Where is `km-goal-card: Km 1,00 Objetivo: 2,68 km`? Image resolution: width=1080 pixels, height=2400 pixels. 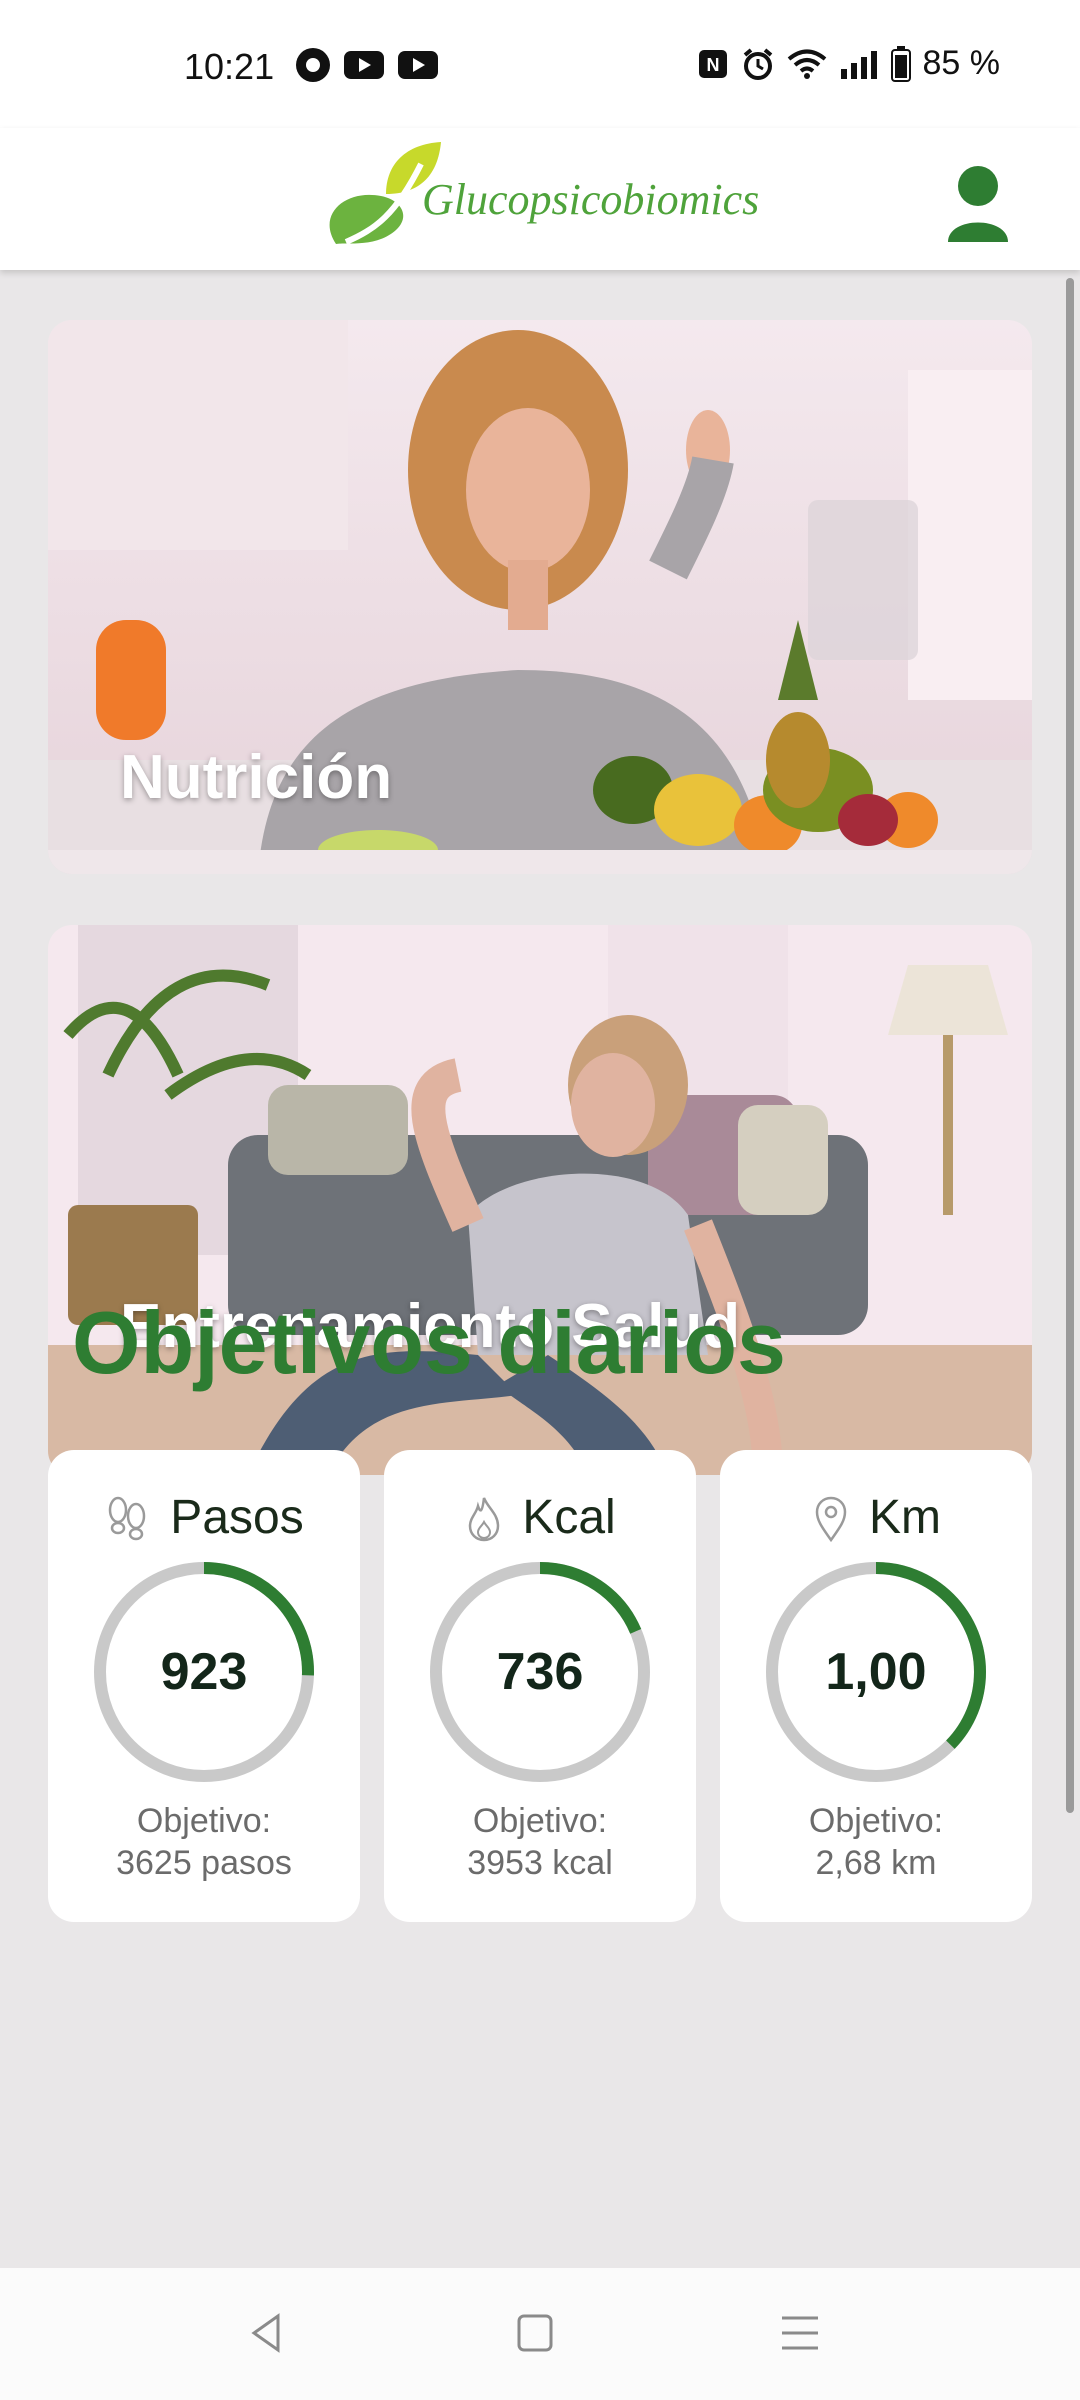
km-goal-card: Km 1,00 Objetivo: 2,68 km is located at coordinates (876, 1686).